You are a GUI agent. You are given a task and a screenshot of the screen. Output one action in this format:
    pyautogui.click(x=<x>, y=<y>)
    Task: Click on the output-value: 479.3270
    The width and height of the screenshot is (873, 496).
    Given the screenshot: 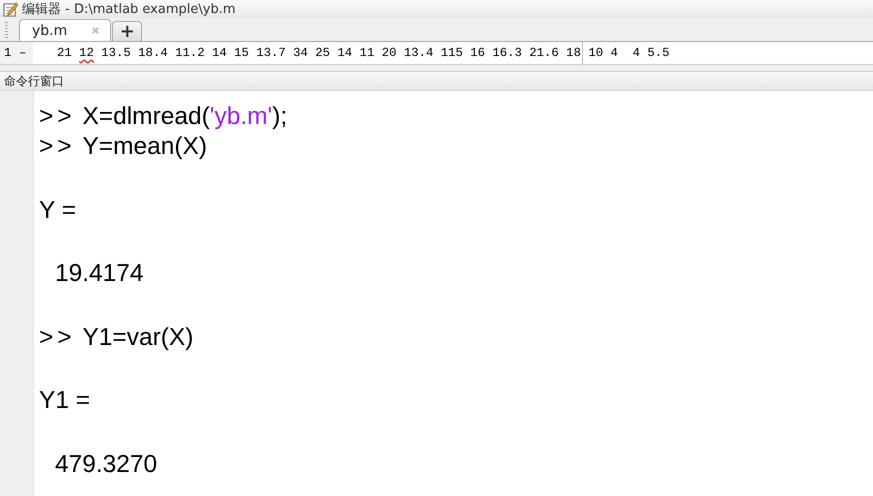 What is the action you would take?
    pyautogui.click(x=106, y=464)
    